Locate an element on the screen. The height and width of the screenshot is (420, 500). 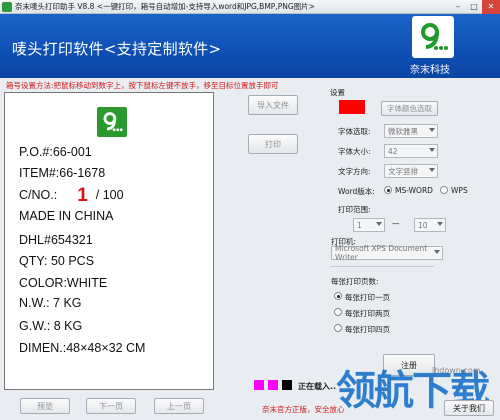
minimize-button: – is located at coordinates (458, 7).